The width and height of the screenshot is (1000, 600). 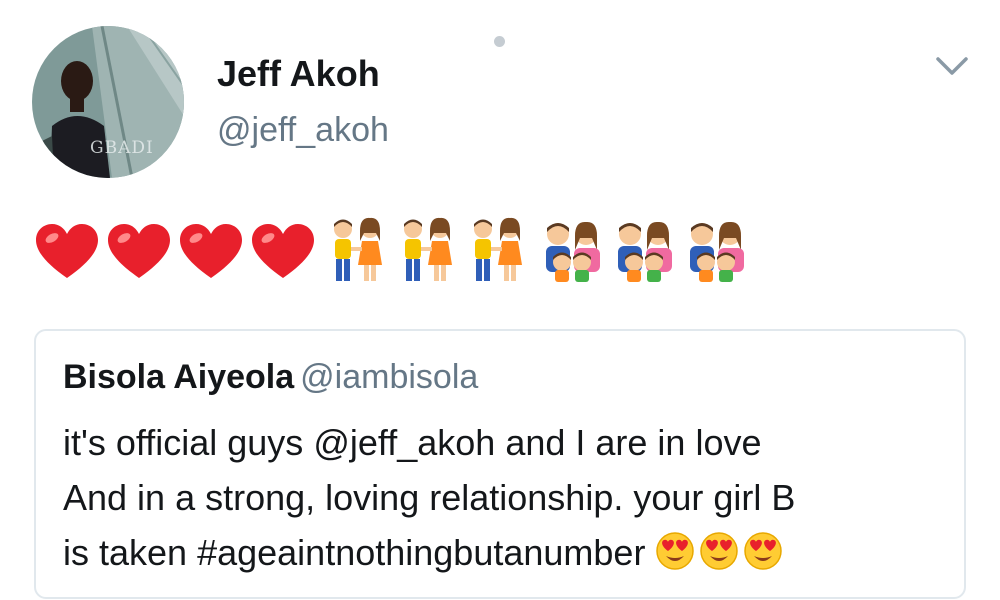 I want to click on more-options-button, so click(x=952, y=65).